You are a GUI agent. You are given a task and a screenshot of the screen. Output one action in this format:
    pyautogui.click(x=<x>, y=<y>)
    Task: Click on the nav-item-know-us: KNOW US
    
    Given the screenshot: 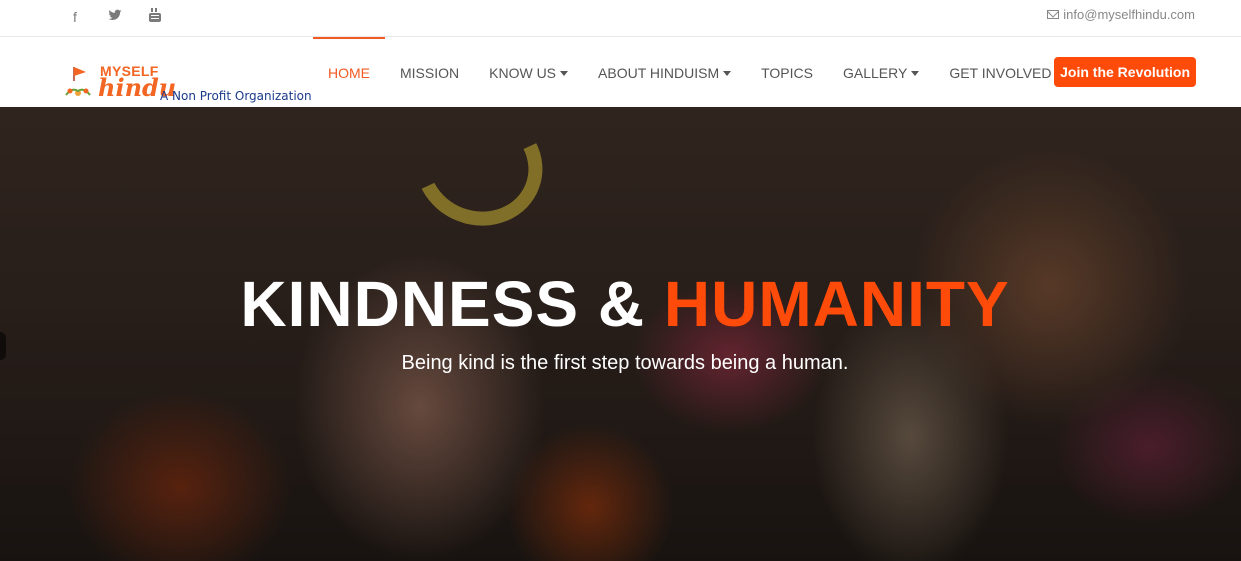 What is the action you would take?
    pyautogui.click(x=528, y=72)
    